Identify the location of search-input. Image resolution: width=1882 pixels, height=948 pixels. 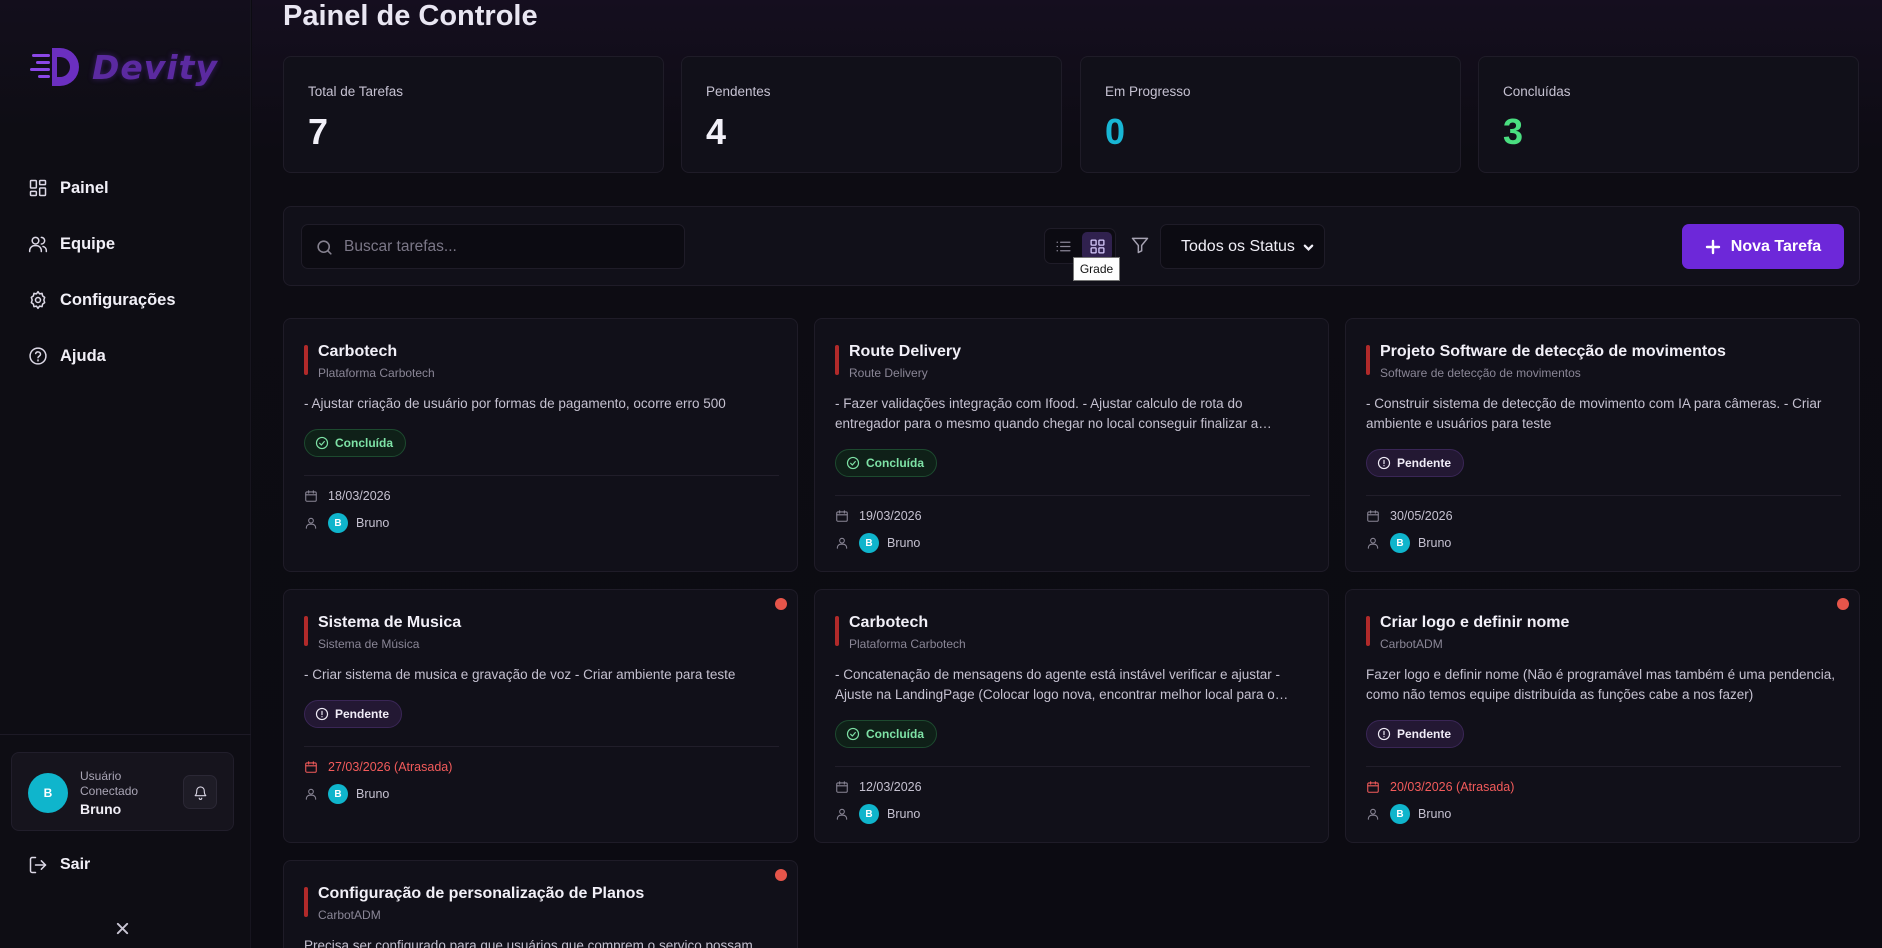
(509, 246).